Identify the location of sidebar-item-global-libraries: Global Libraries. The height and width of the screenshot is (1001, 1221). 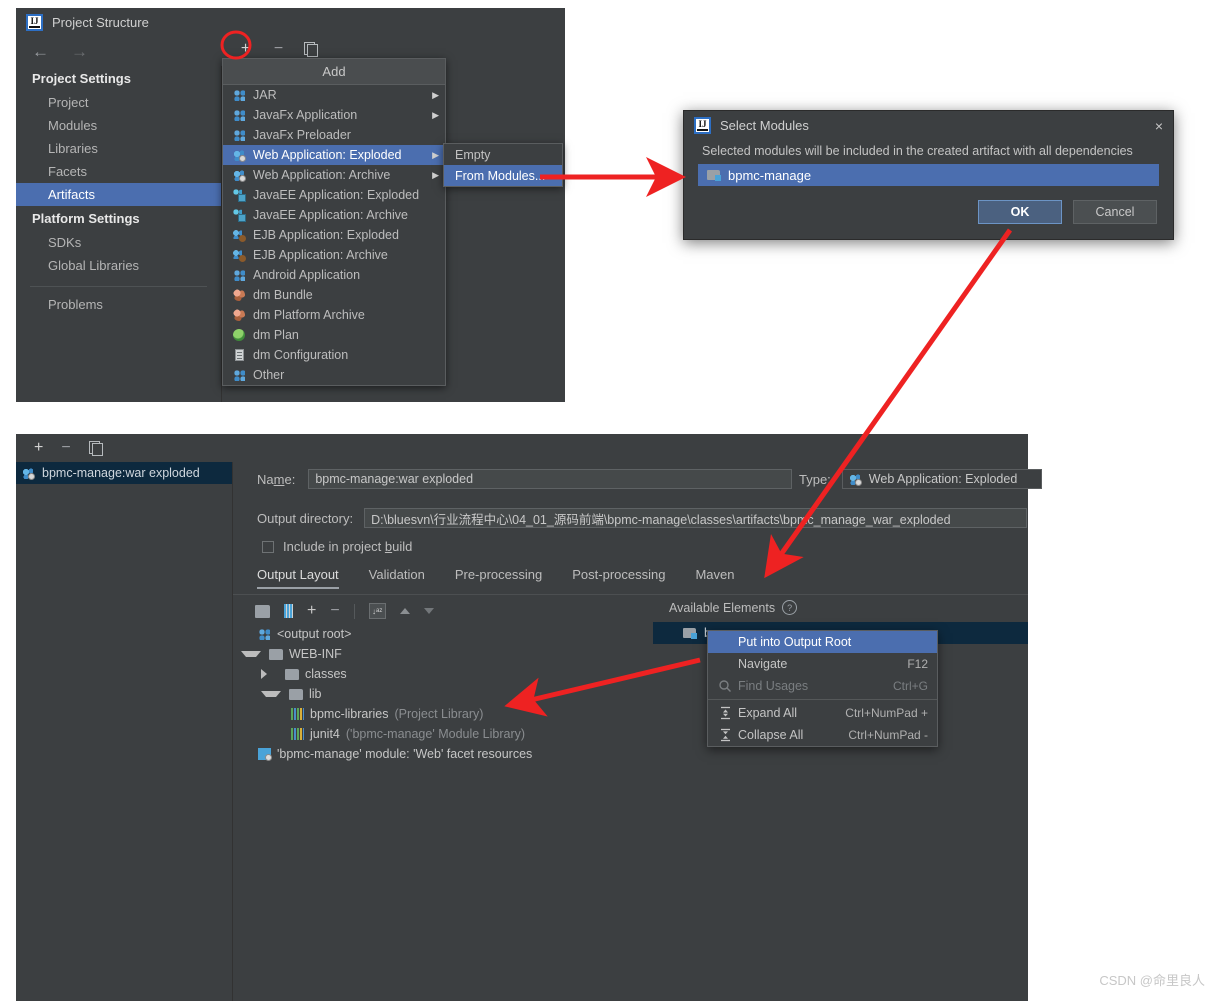
(118, 265).